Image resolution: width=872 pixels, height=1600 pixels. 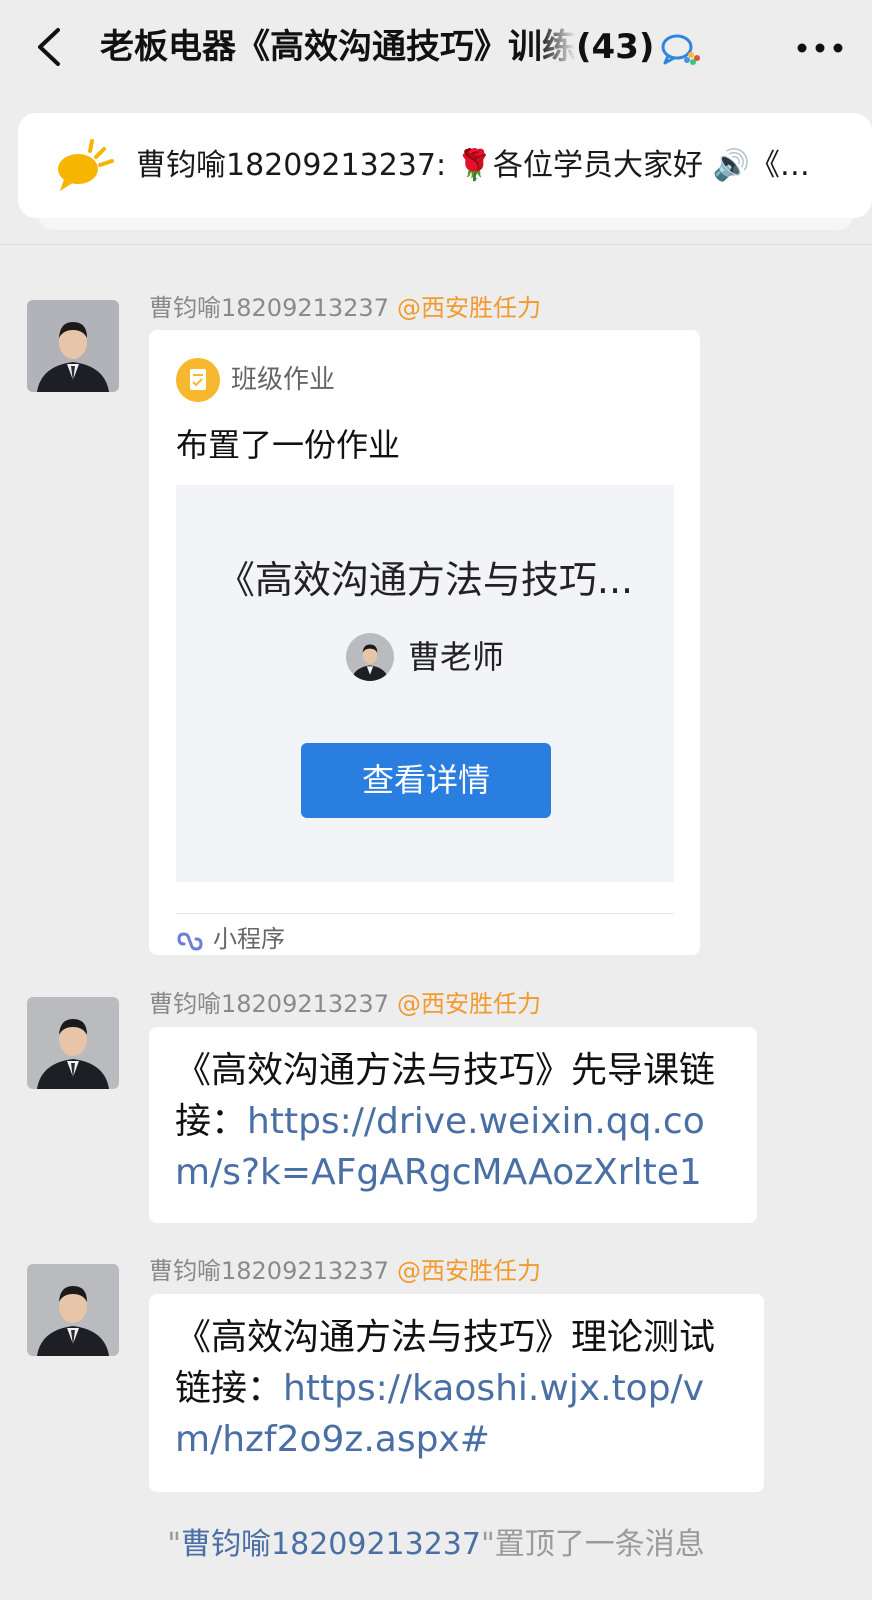 What do you see at coordinates (426, 780) in the screenshot?
I see `view-details-button: 查看详情` at bounding box center [426, 780].